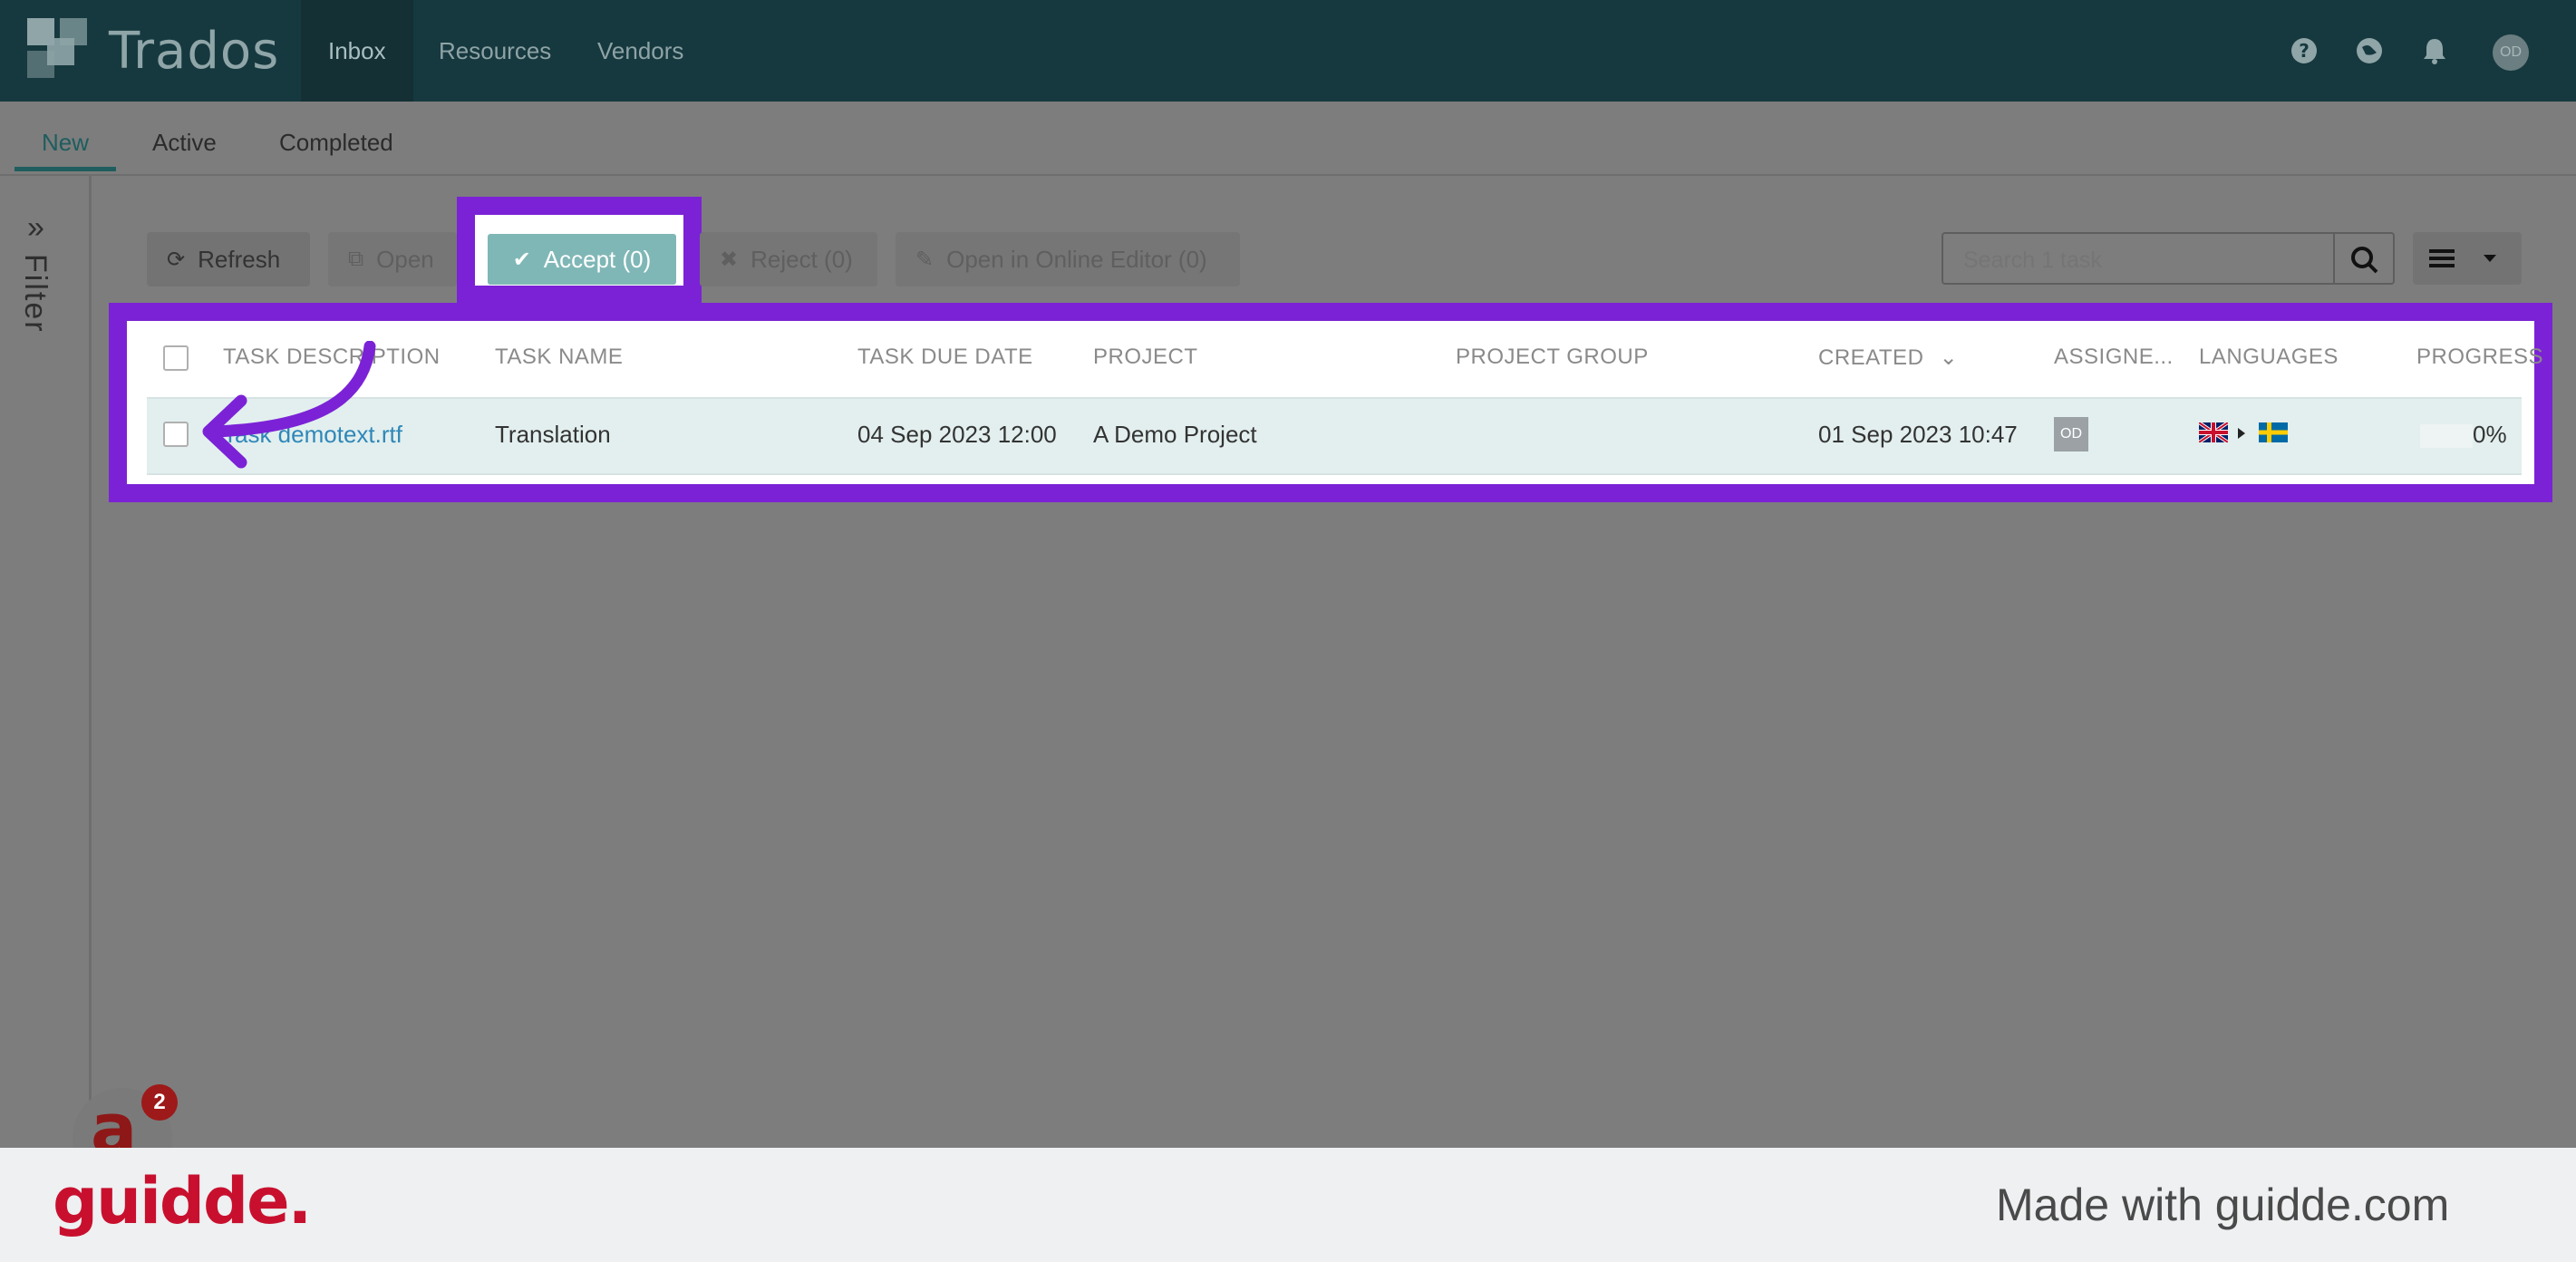 This screenshot has height=1262, width=2576. Describe the element at coordinates (356, 259) in the screenshot. I see `open-icon: ⧉` at that location.